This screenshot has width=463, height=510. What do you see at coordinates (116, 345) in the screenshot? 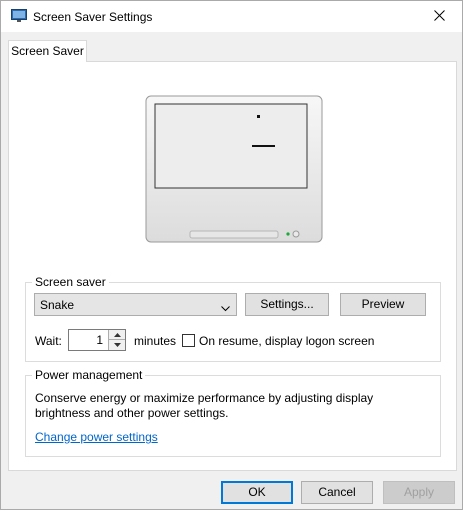
I see `spin-down-button` at bounding box center [116, 345].